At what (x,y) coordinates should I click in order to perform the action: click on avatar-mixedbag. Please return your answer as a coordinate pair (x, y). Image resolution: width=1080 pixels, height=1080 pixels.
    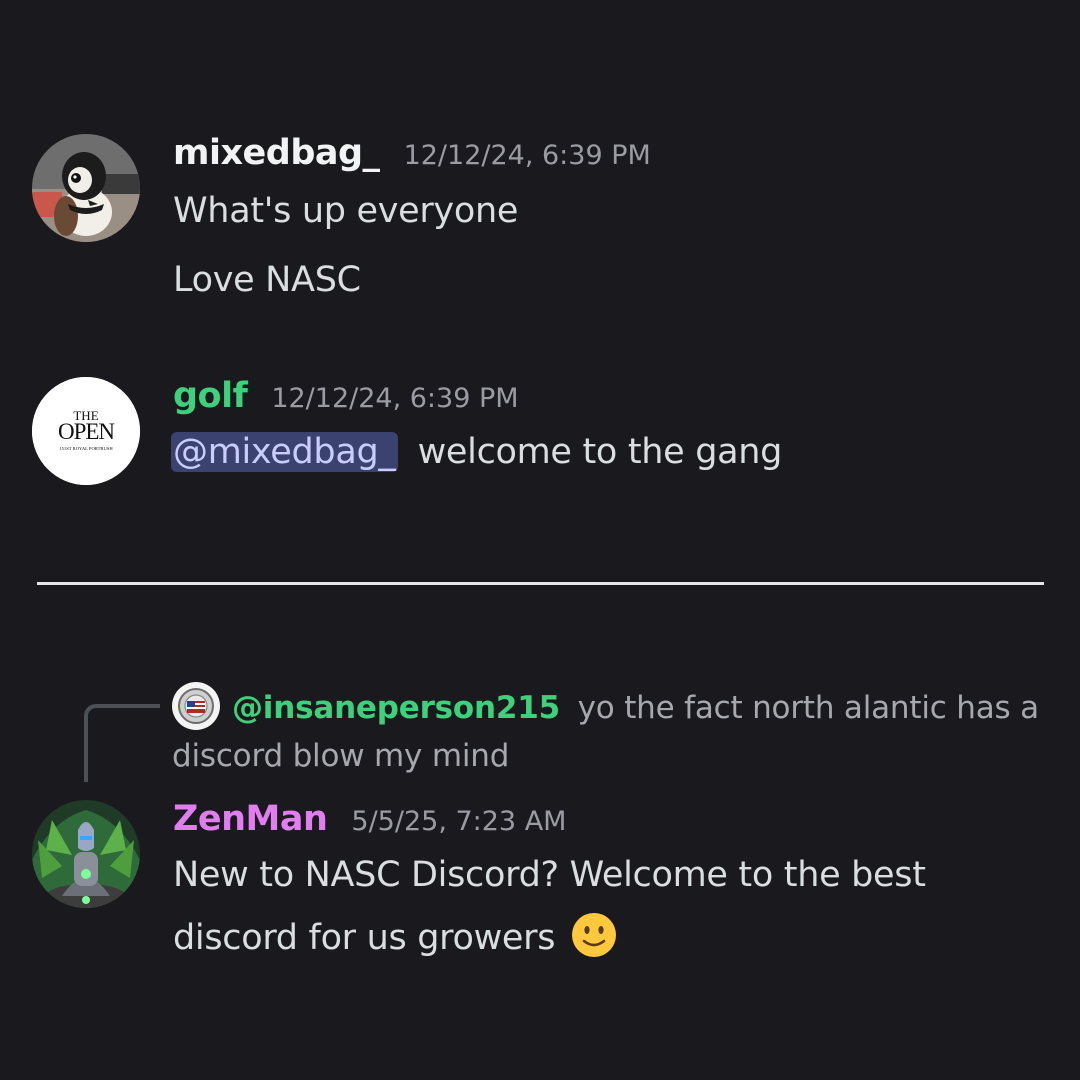
    Looking at the image, I should click on (86, 188).